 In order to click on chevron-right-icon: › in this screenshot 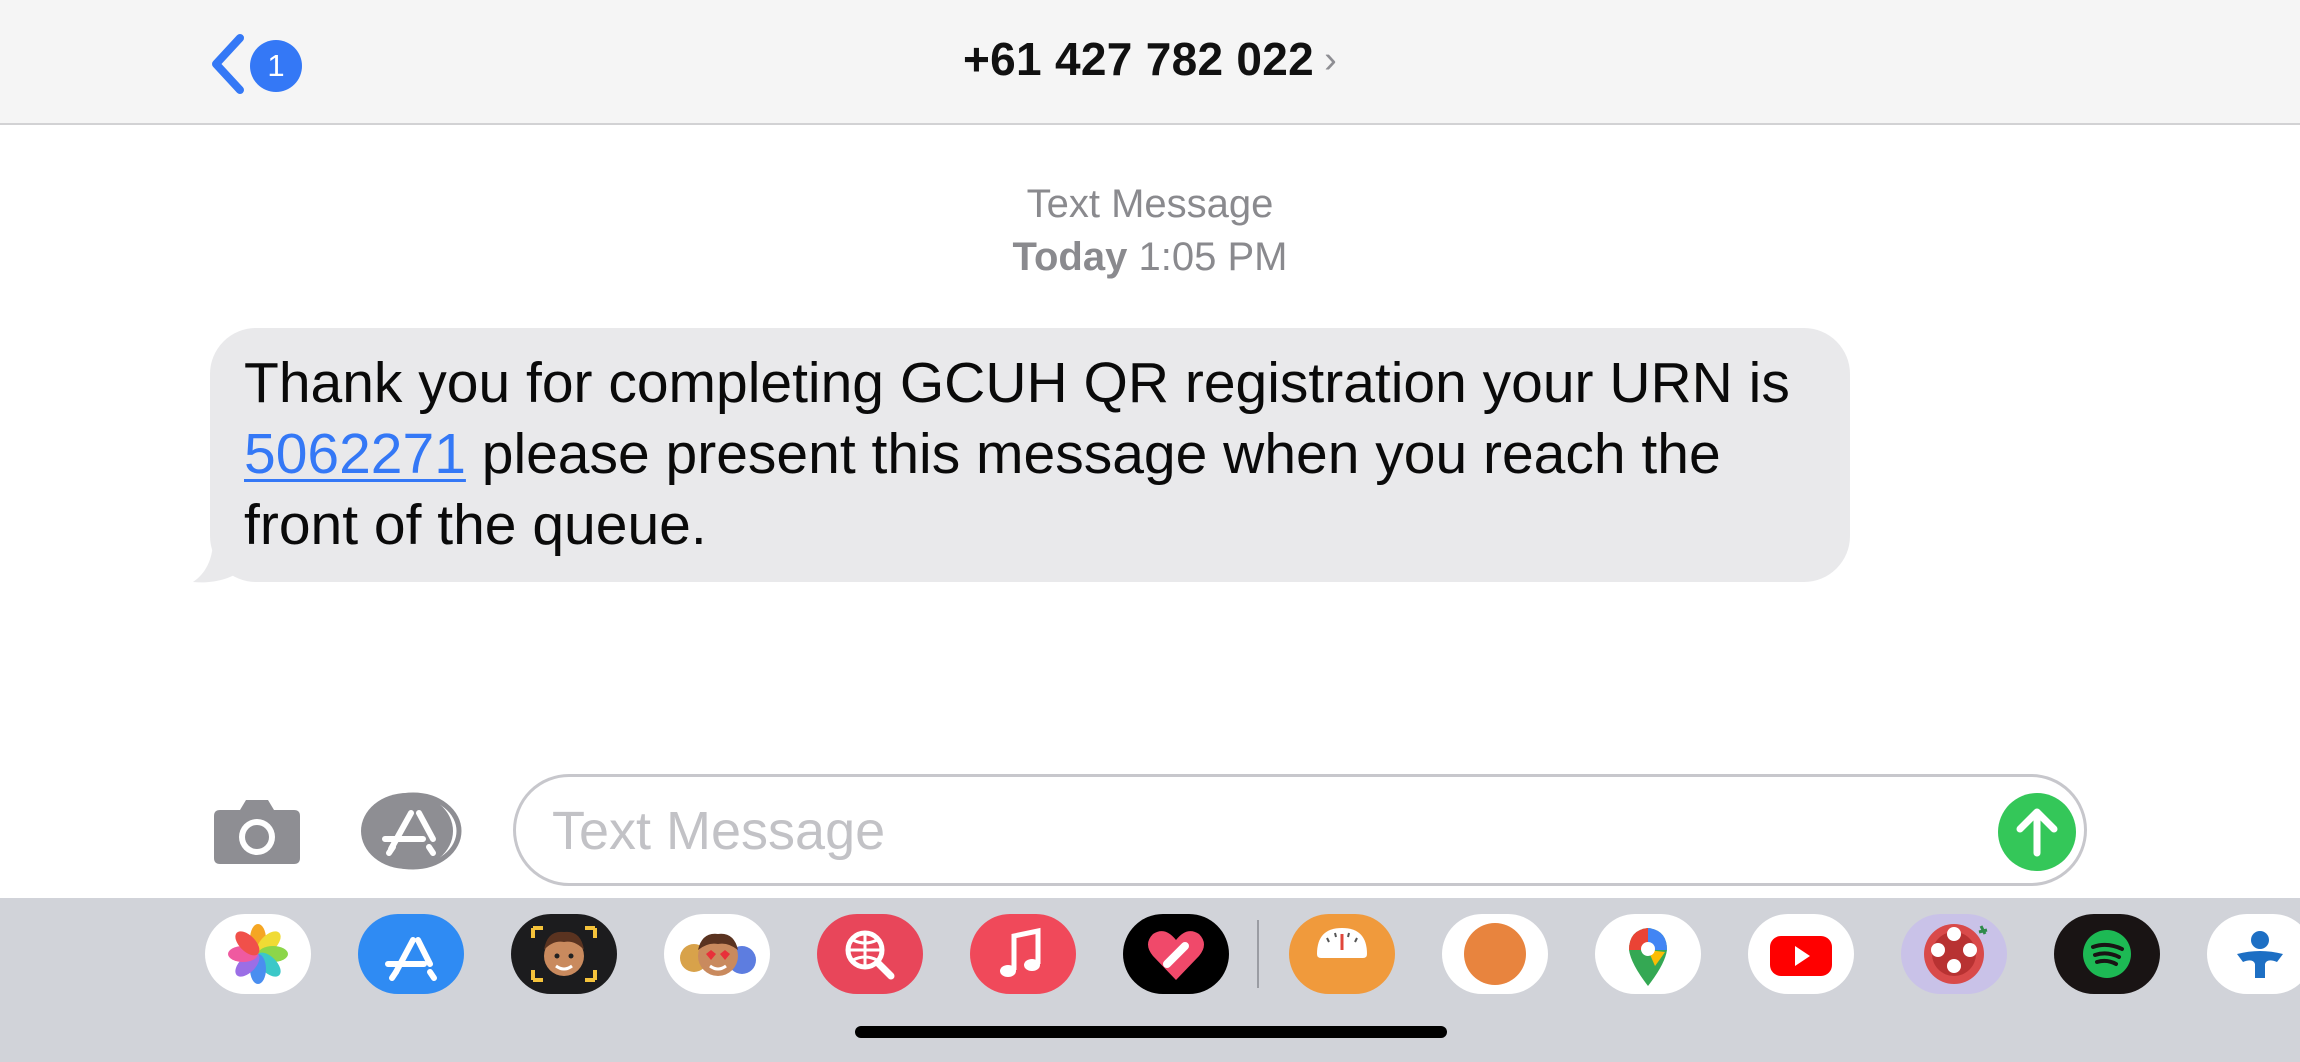, I will do `click(1331, 60)`.